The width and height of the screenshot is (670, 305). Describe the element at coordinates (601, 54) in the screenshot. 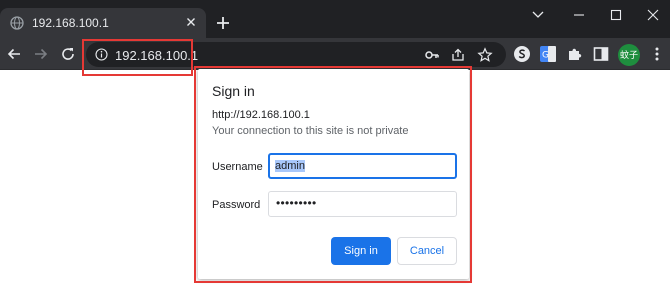

I see `sidepanel-icon` at that location.